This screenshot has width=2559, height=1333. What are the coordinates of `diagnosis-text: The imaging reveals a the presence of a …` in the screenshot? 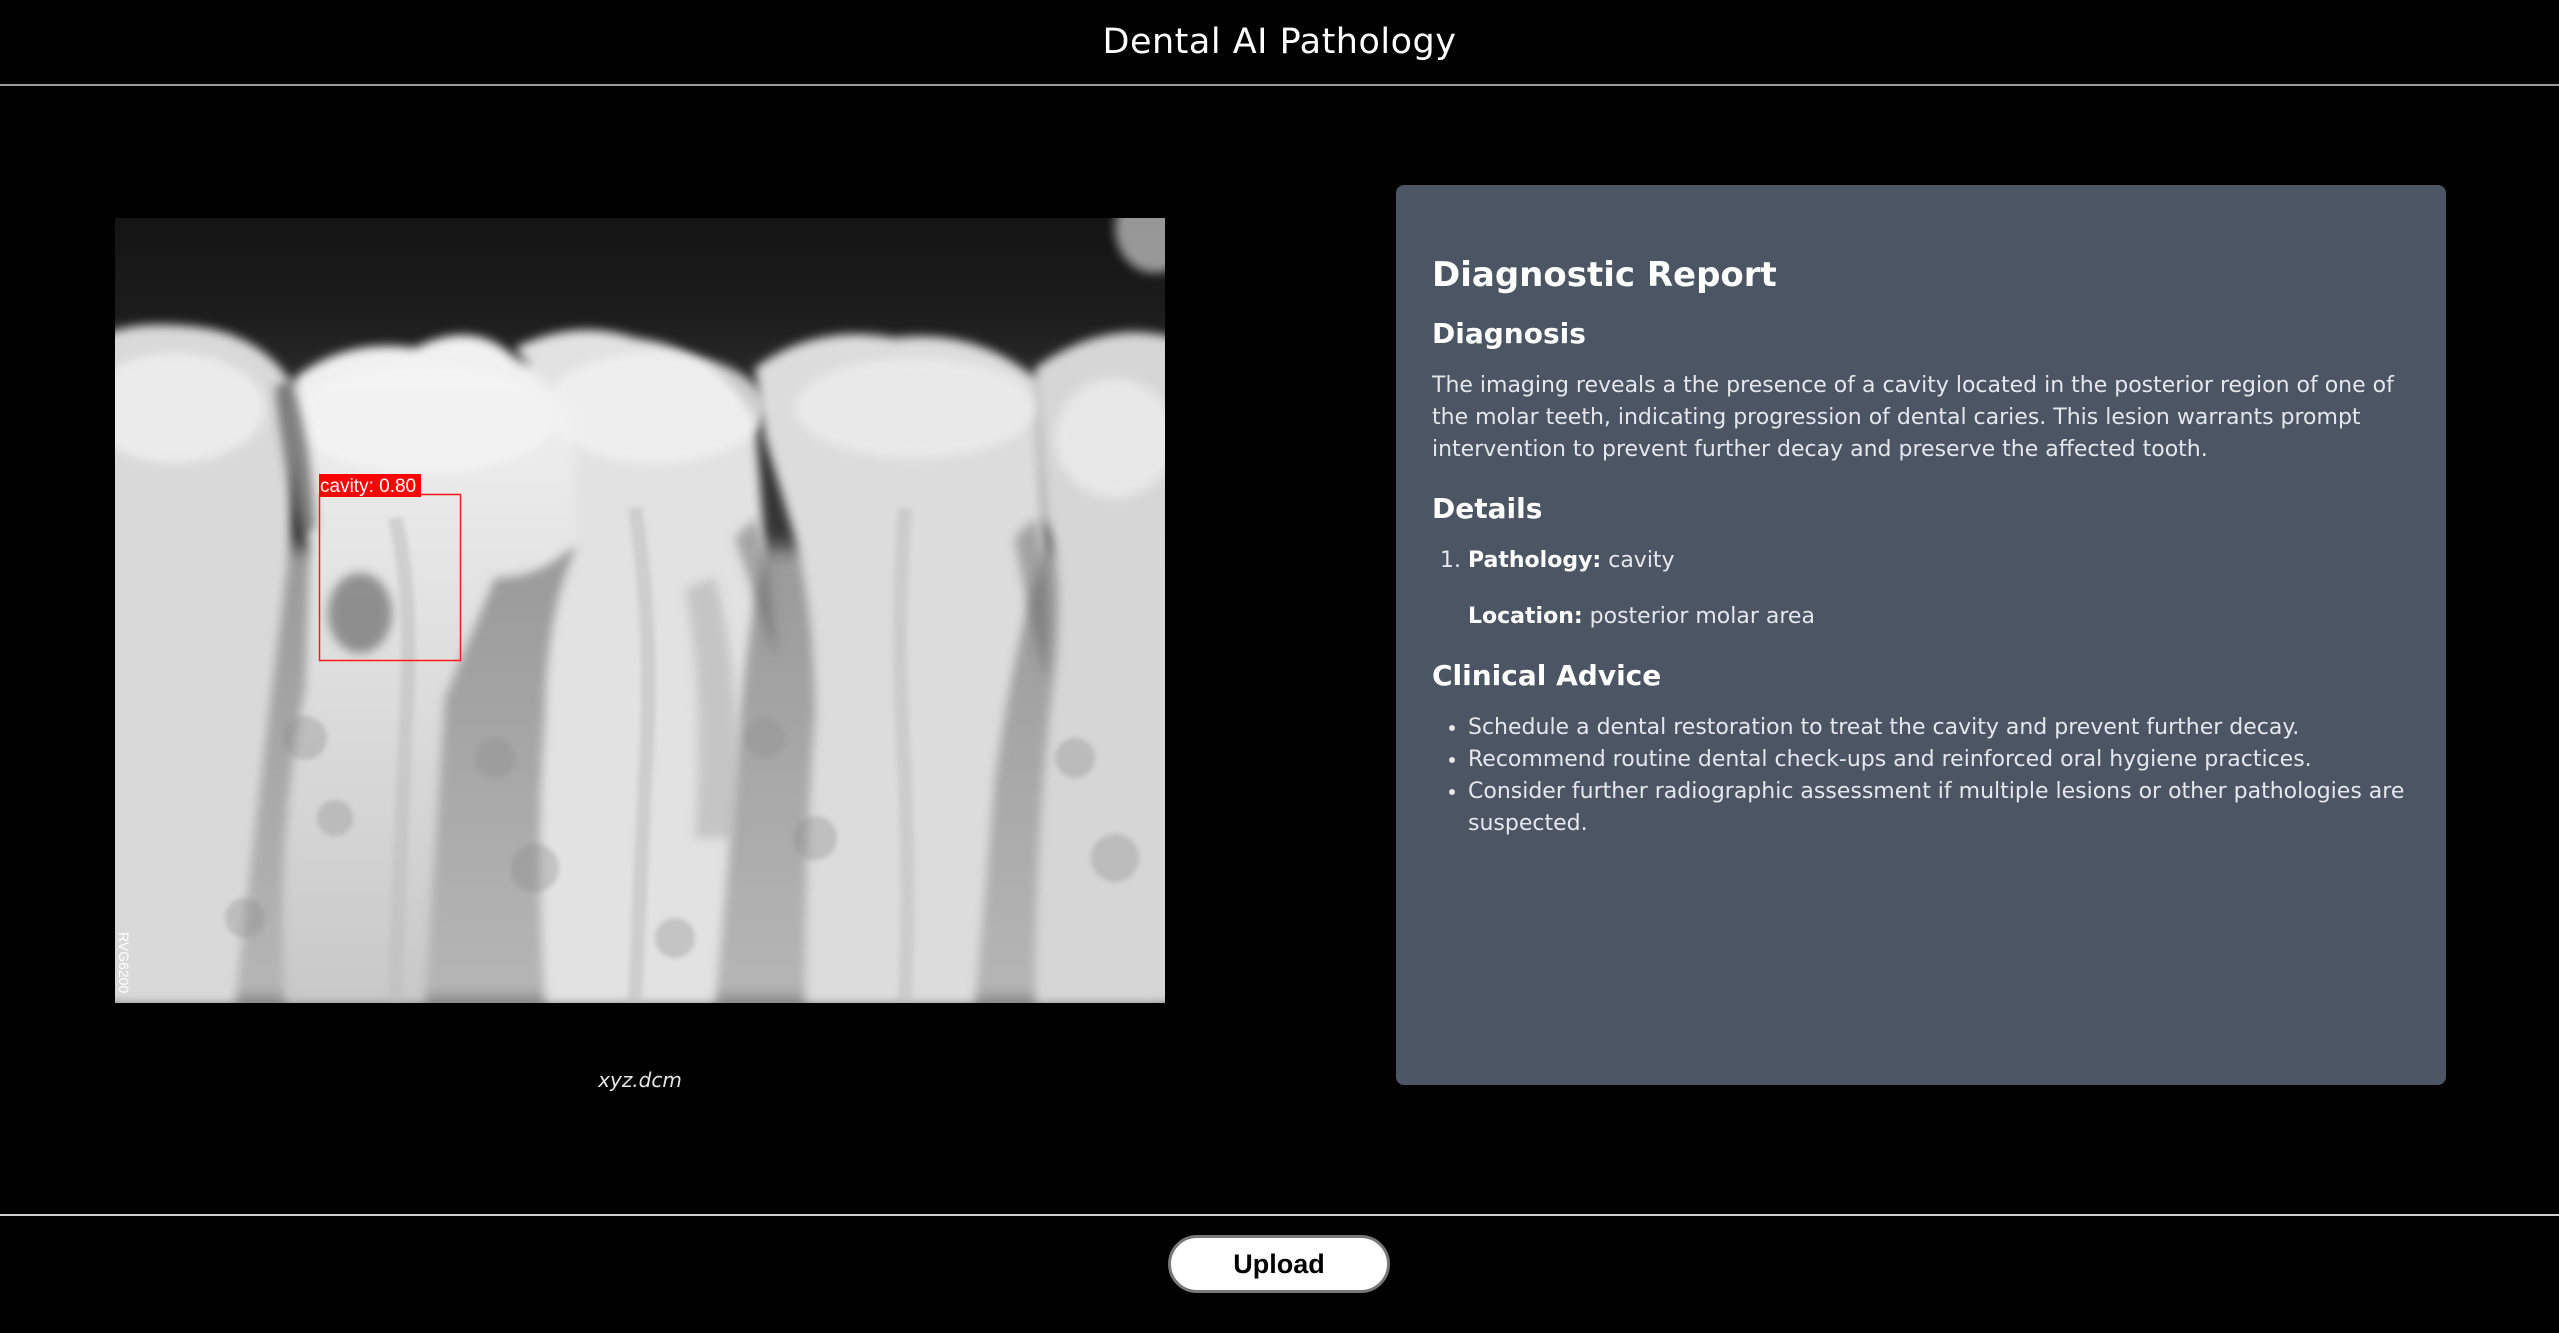 It's located at (1913, 417).